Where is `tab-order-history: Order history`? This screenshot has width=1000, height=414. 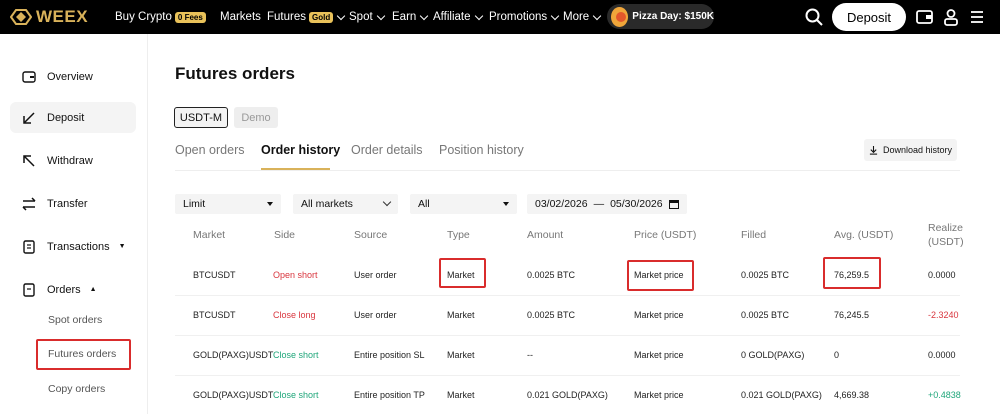
tab-order-history: Order history is located at coordinates (300, 150).